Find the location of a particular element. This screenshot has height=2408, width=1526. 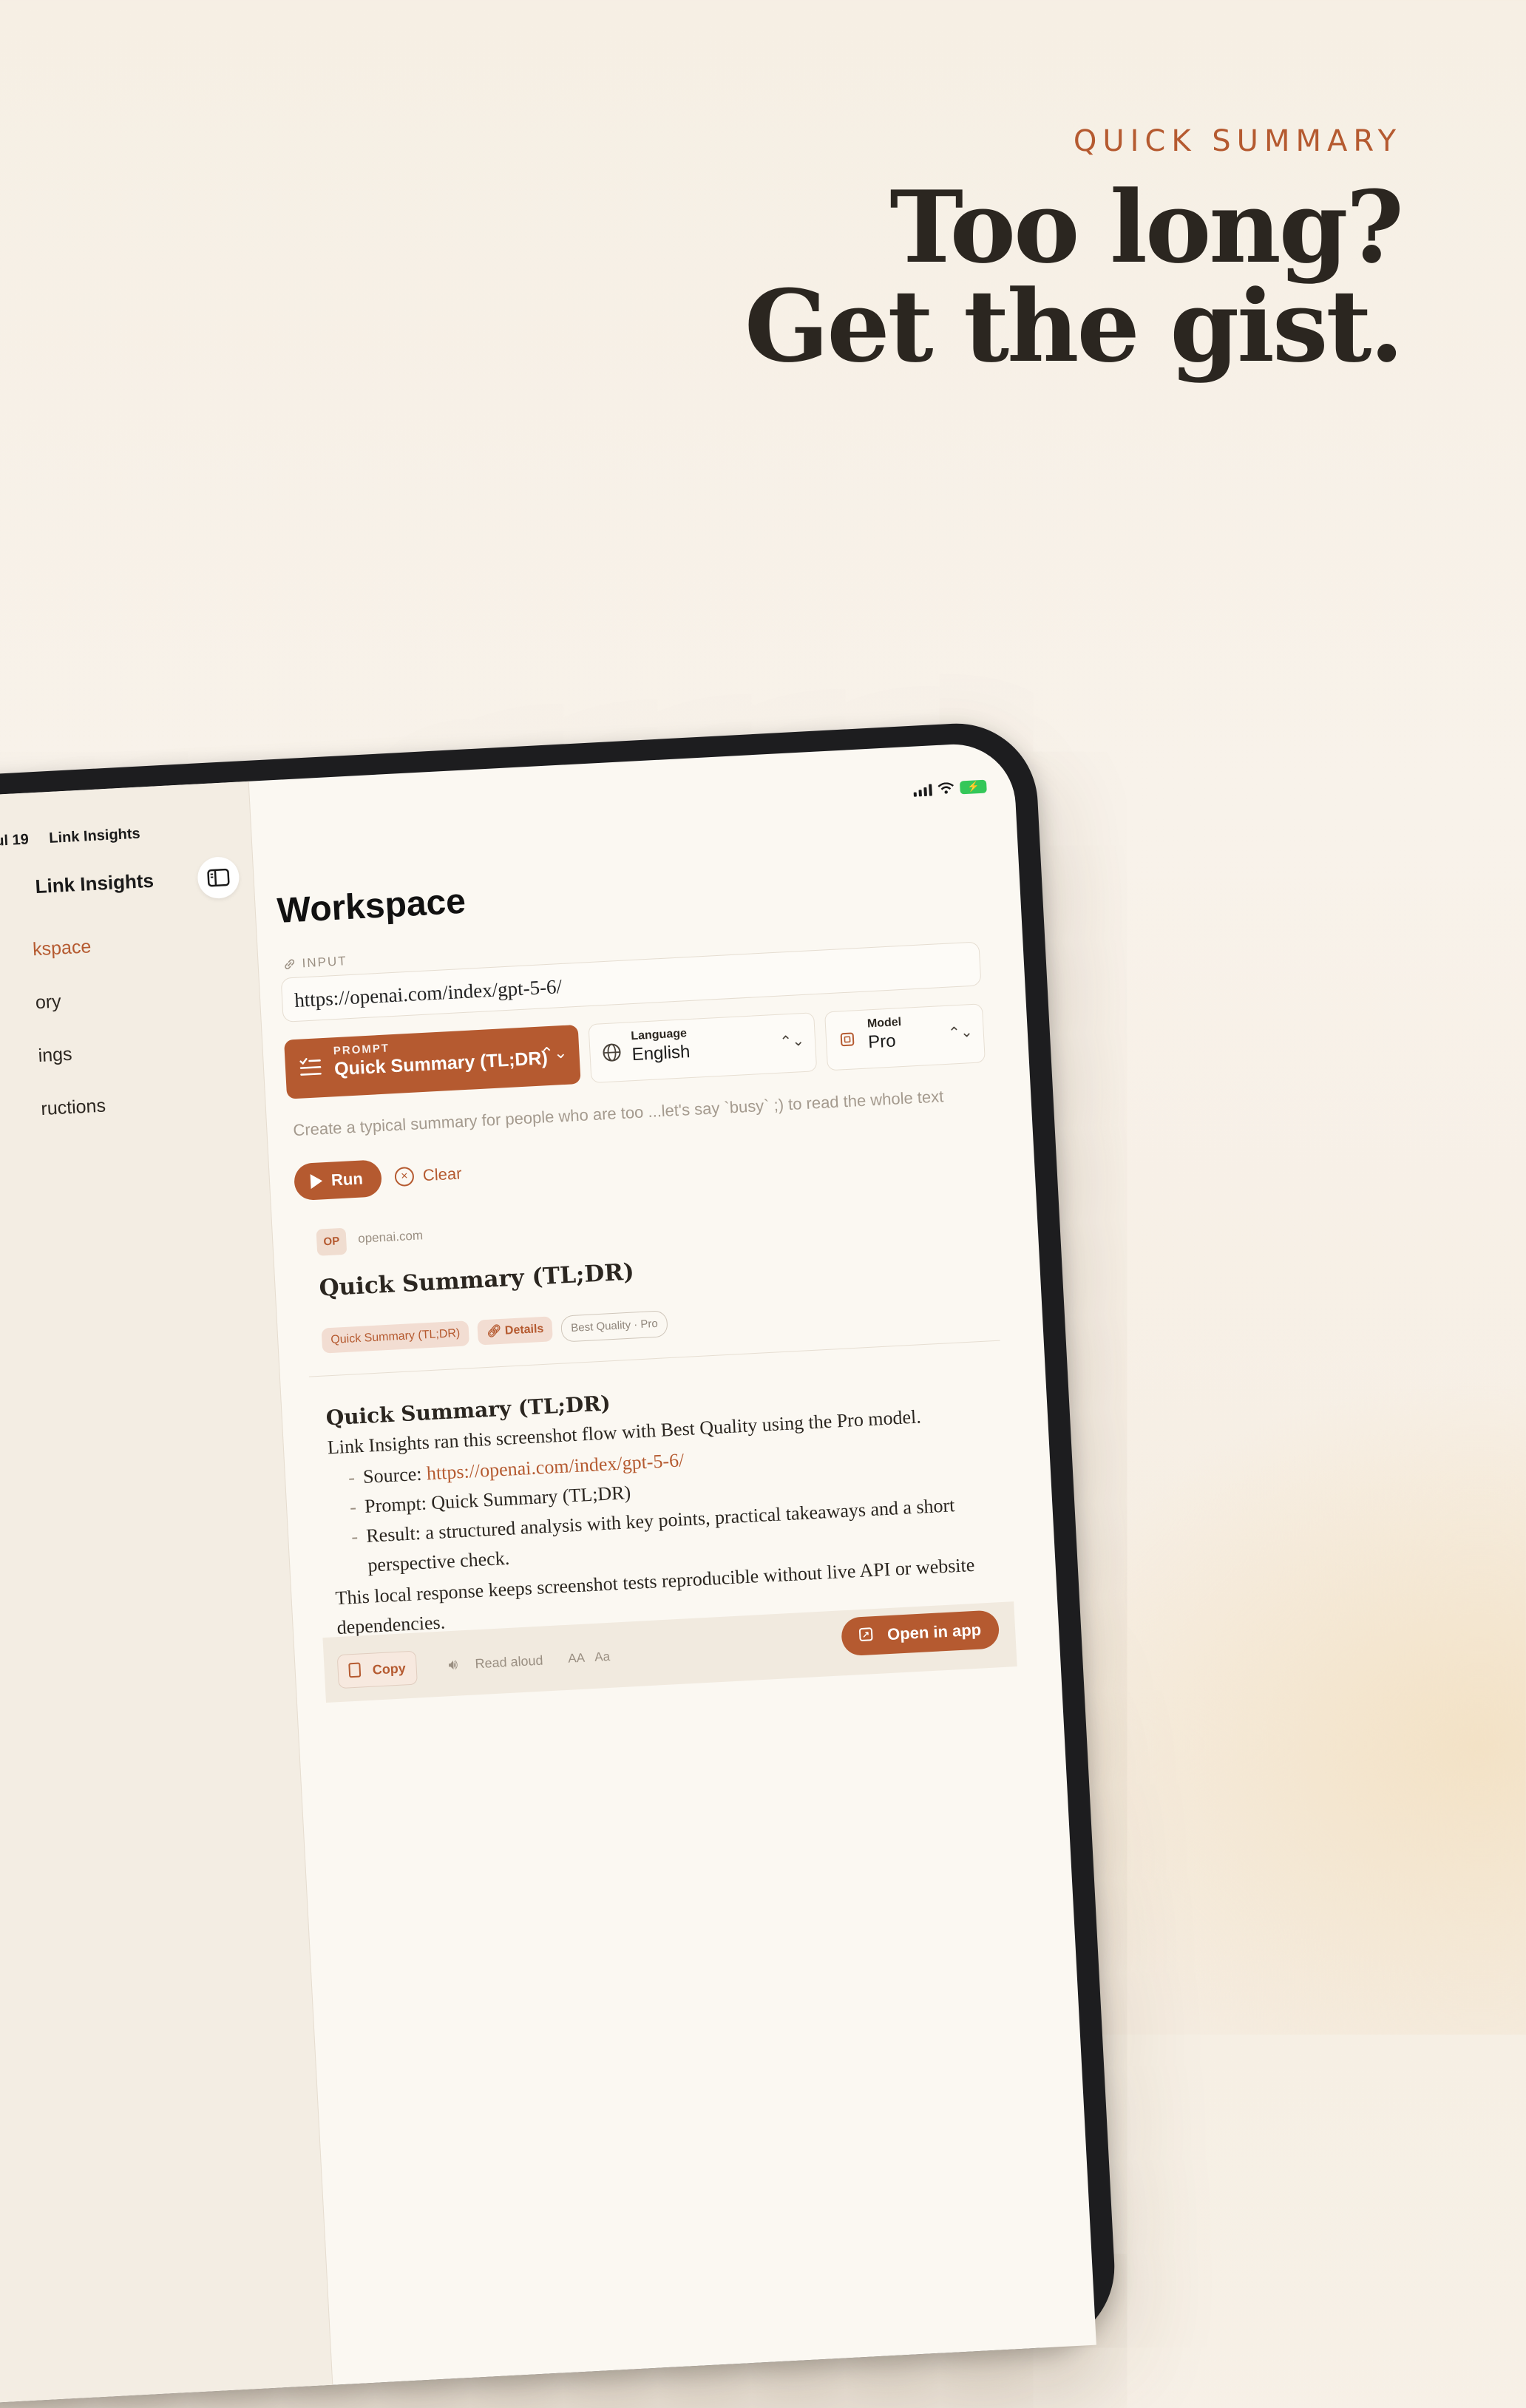

language-picker: Language English ⌃⌄ is located at coordinates (702, 1047).